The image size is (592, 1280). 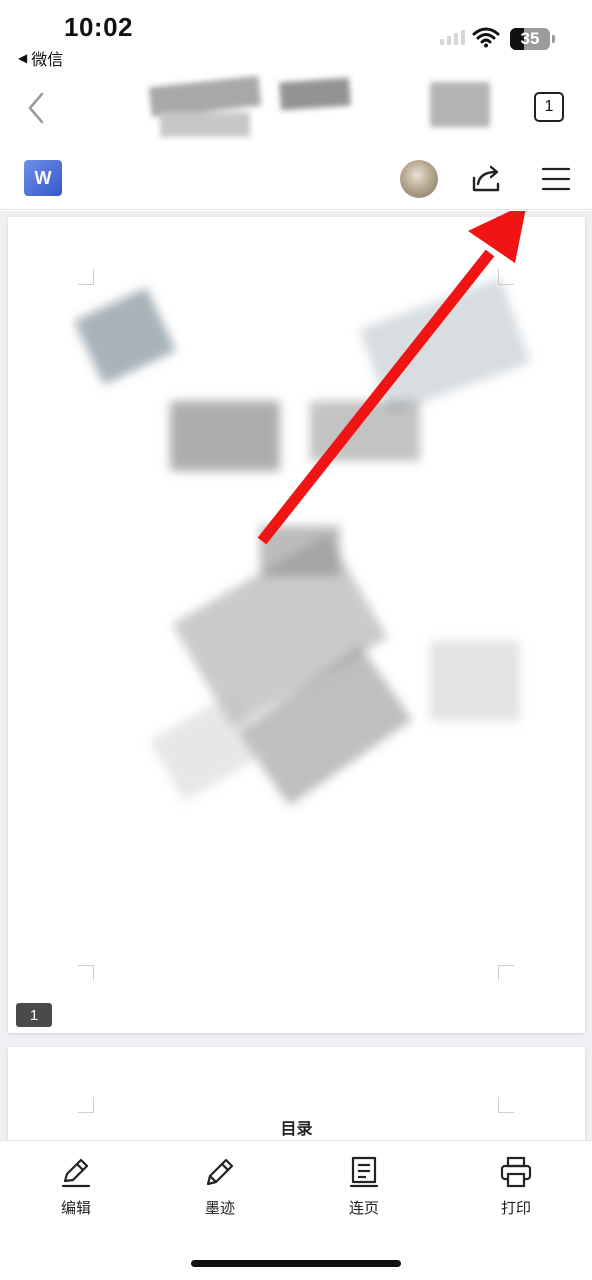 I want to click on print-button: 打印, so click(x=516, y=1186).